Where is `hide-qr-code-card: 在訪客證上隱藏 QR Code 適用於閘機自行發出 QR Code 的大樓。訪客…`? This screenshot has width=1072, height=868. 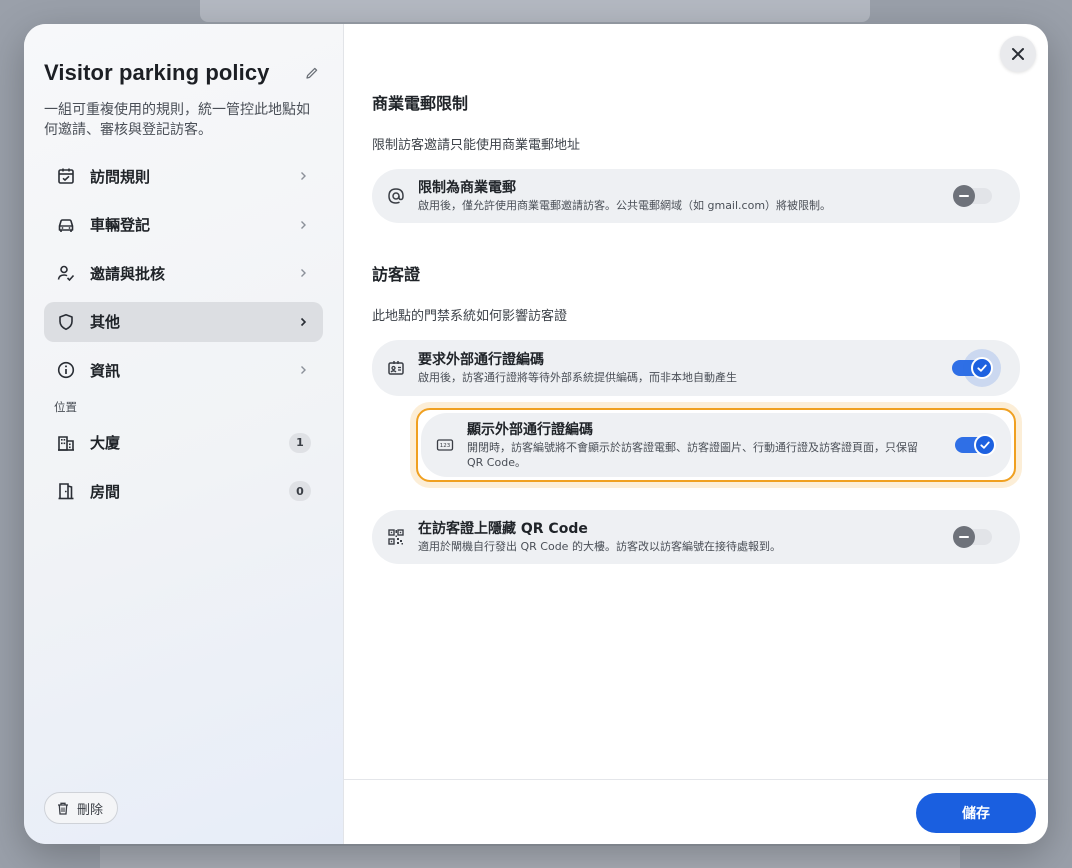
hide-qr-code-card: 在訪客證上隱藏 QR Code 適用於閘機自行發出 QR Code 的大樓。訪客… is located at coordinates (696, 537).